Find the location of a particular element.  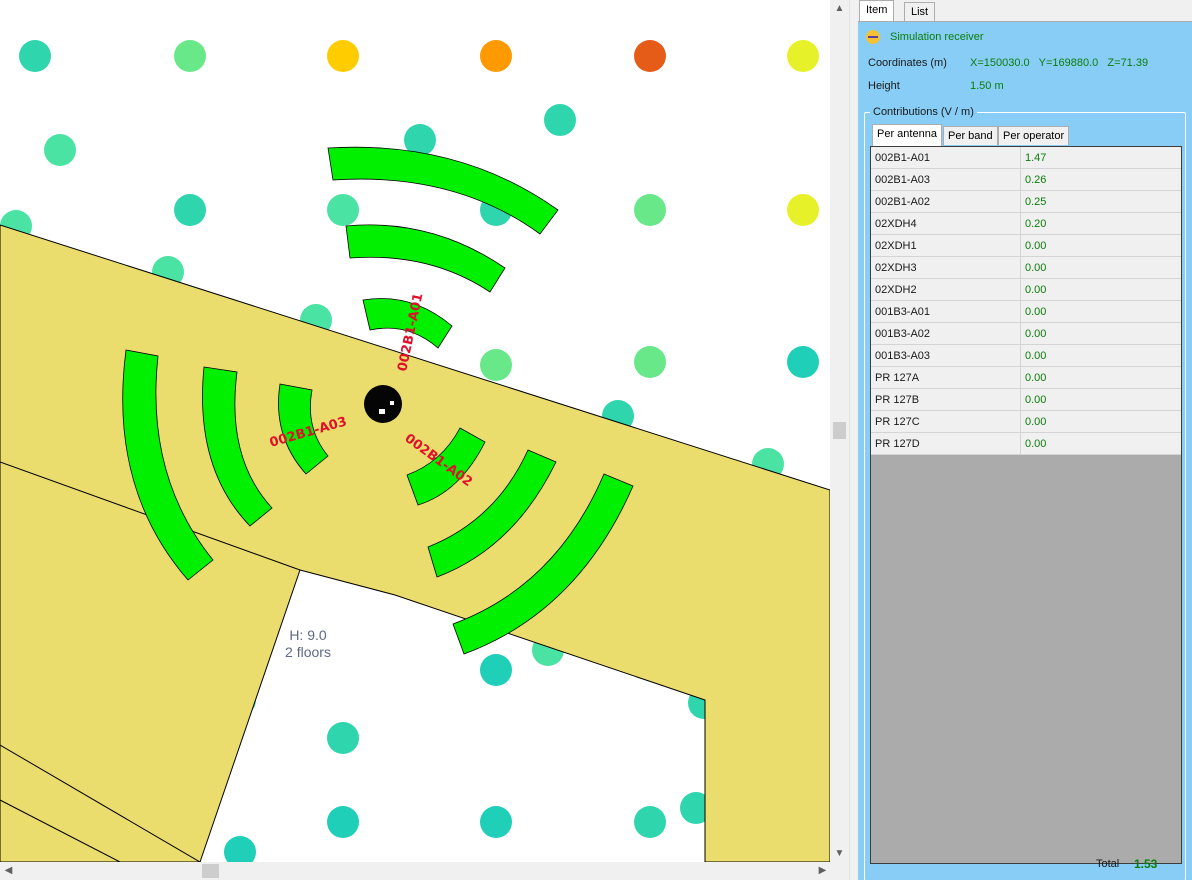

antenna-name-cell: 02XDH4 is located at coordinates (946, 224).